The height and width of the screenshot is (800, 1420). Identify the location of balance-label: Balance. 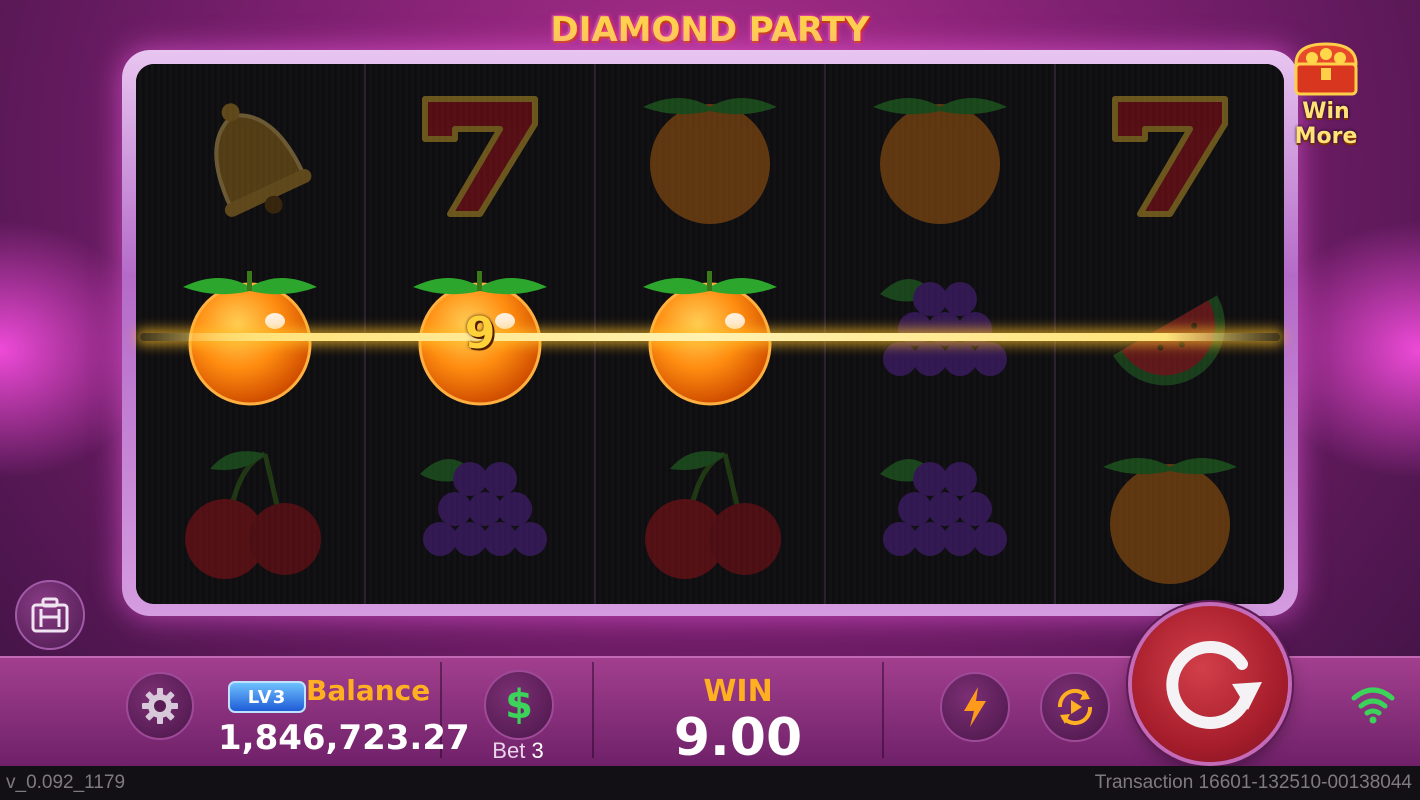
(368, 690).